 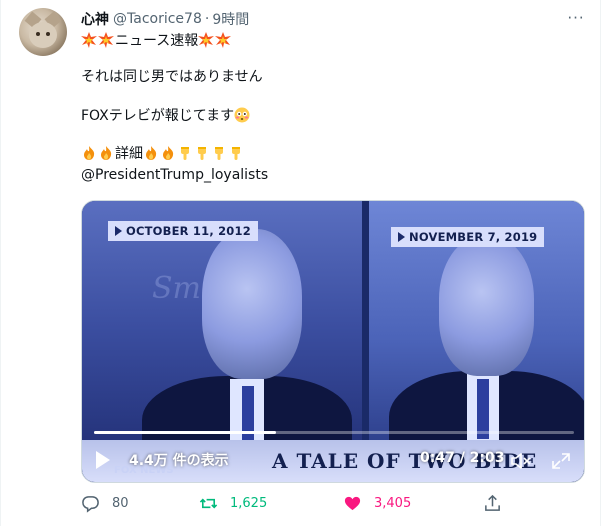 What do you see at coordinates (208, 503) in the screenshot?
I see `retweet-icon` at bounding box center [208, 503].